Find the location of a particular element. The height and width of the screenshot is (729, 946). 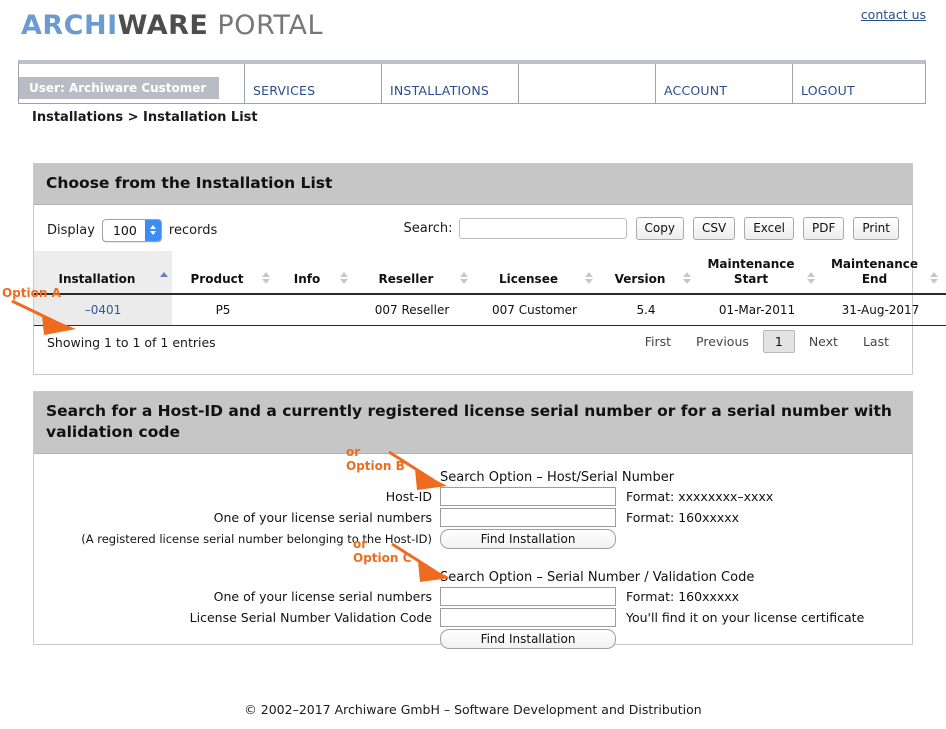

host-id-label: Host-ID is located at coordinates (408, 496).